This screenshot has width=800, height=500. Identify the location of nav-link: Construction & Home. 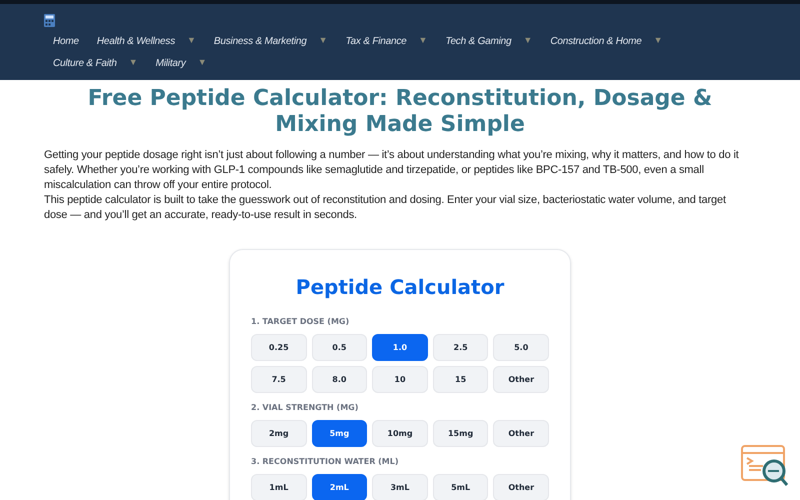
(596, 41).